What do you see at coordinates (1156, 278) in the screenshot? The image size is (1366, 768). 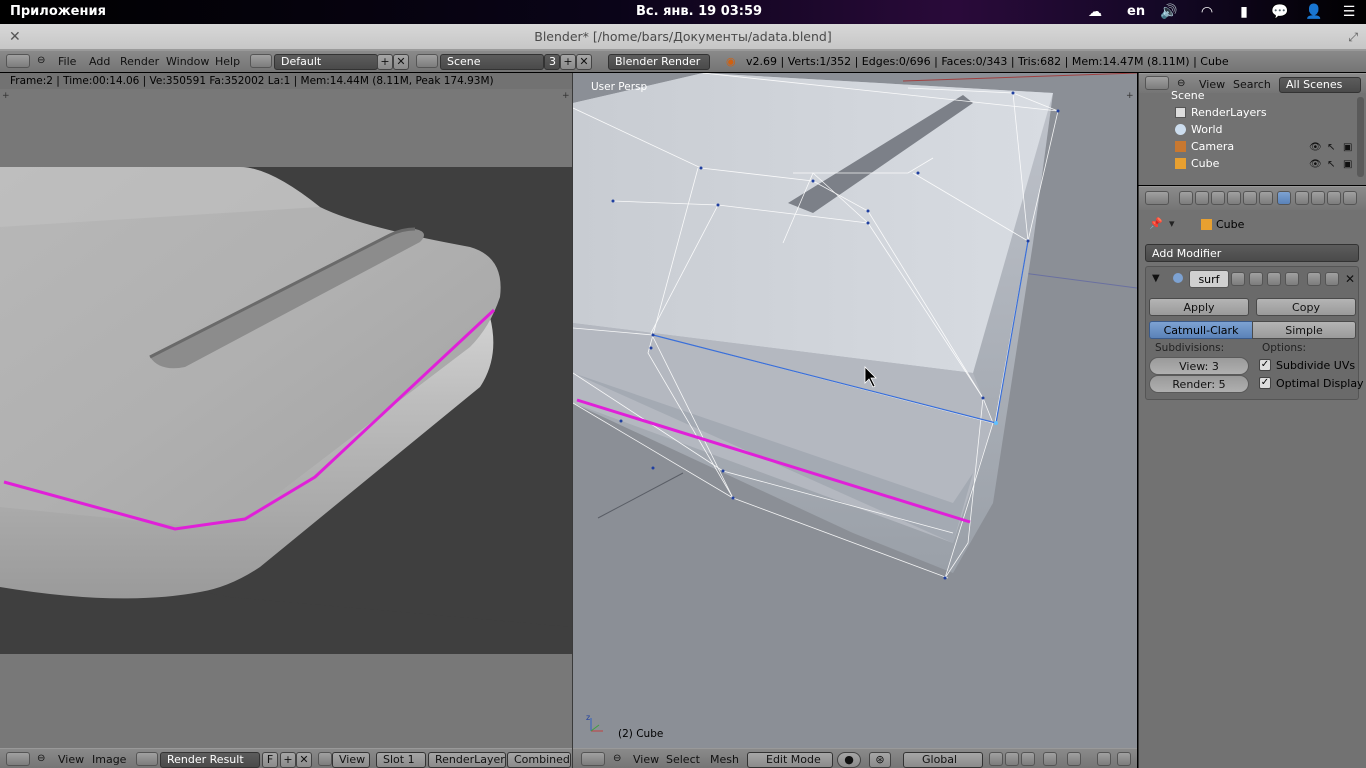 I see `collapse-modifier-icon: ▼` at bounding box center [1156, 278].